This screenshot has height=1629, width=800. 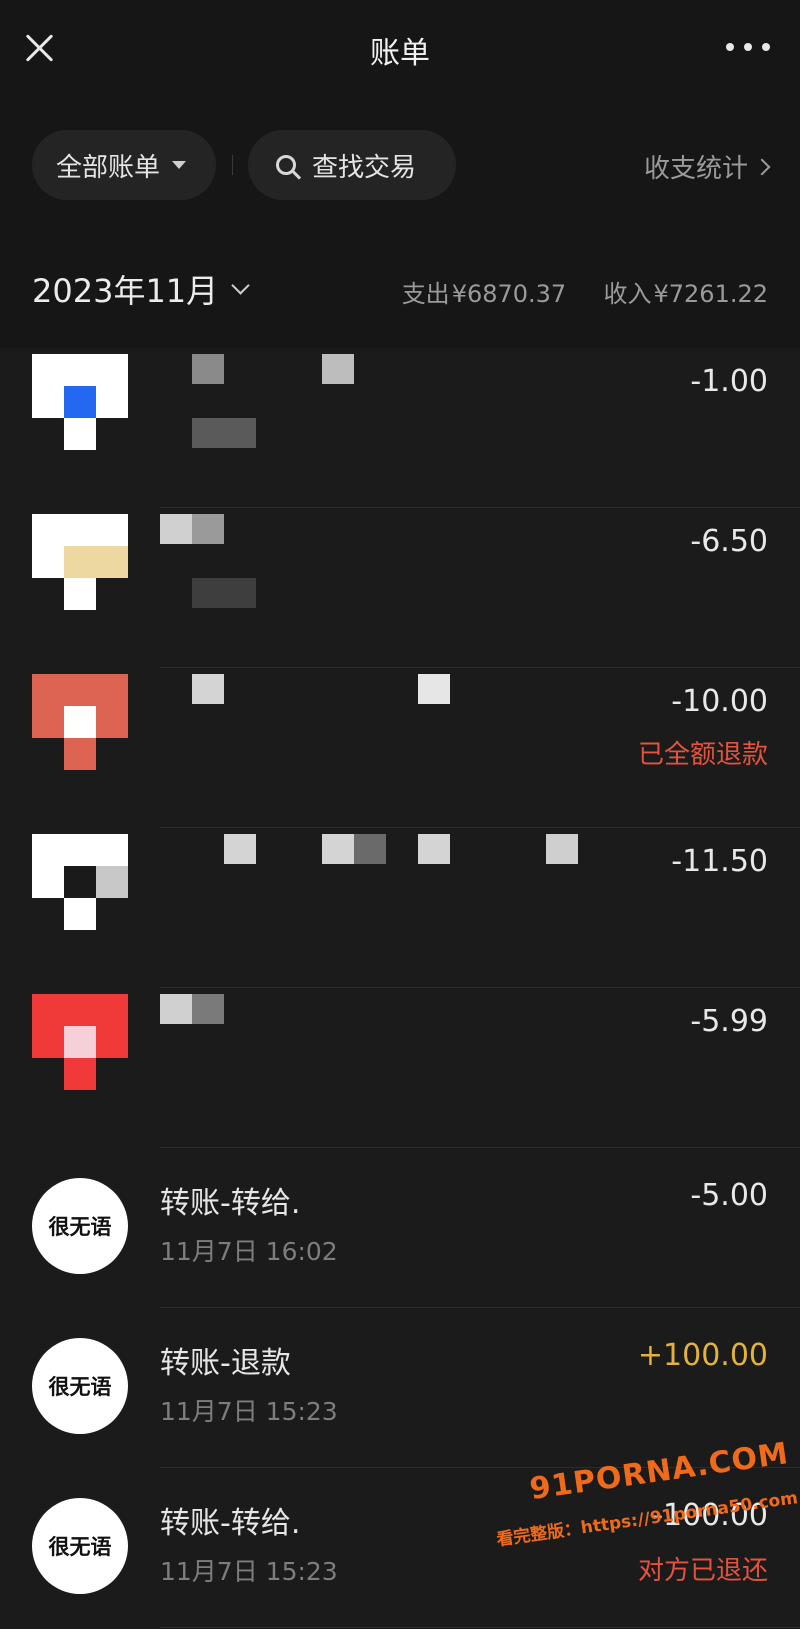 I want to click on search-transactions-button: 查找交易, so click(x=352, y=165).